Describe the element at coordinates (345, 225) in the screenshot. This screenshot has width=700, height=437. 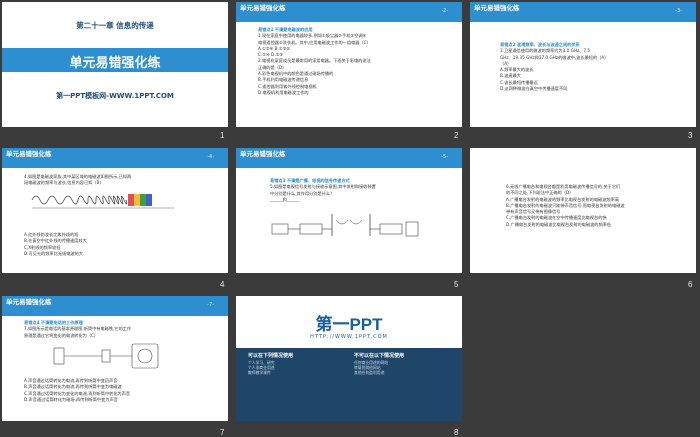
I see `tv-signal-diagram` at that location.